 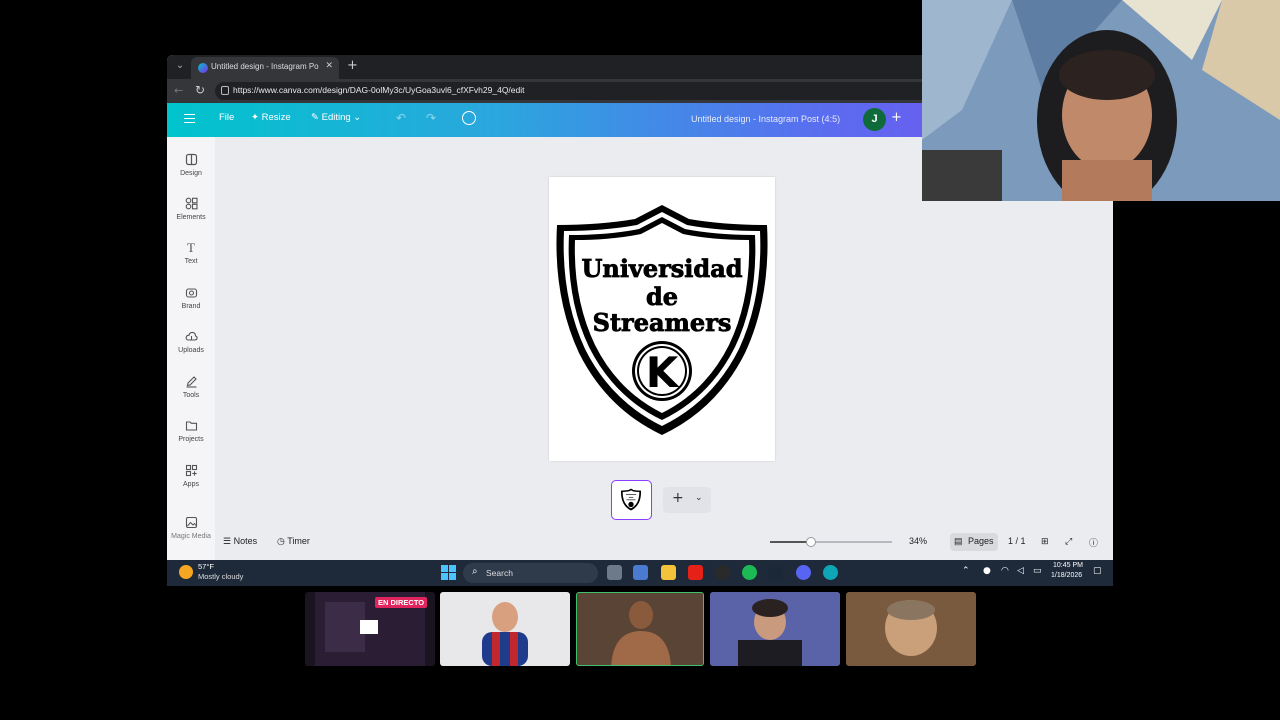 I want to click on page-thumbnail, so click(x=631, y=500).